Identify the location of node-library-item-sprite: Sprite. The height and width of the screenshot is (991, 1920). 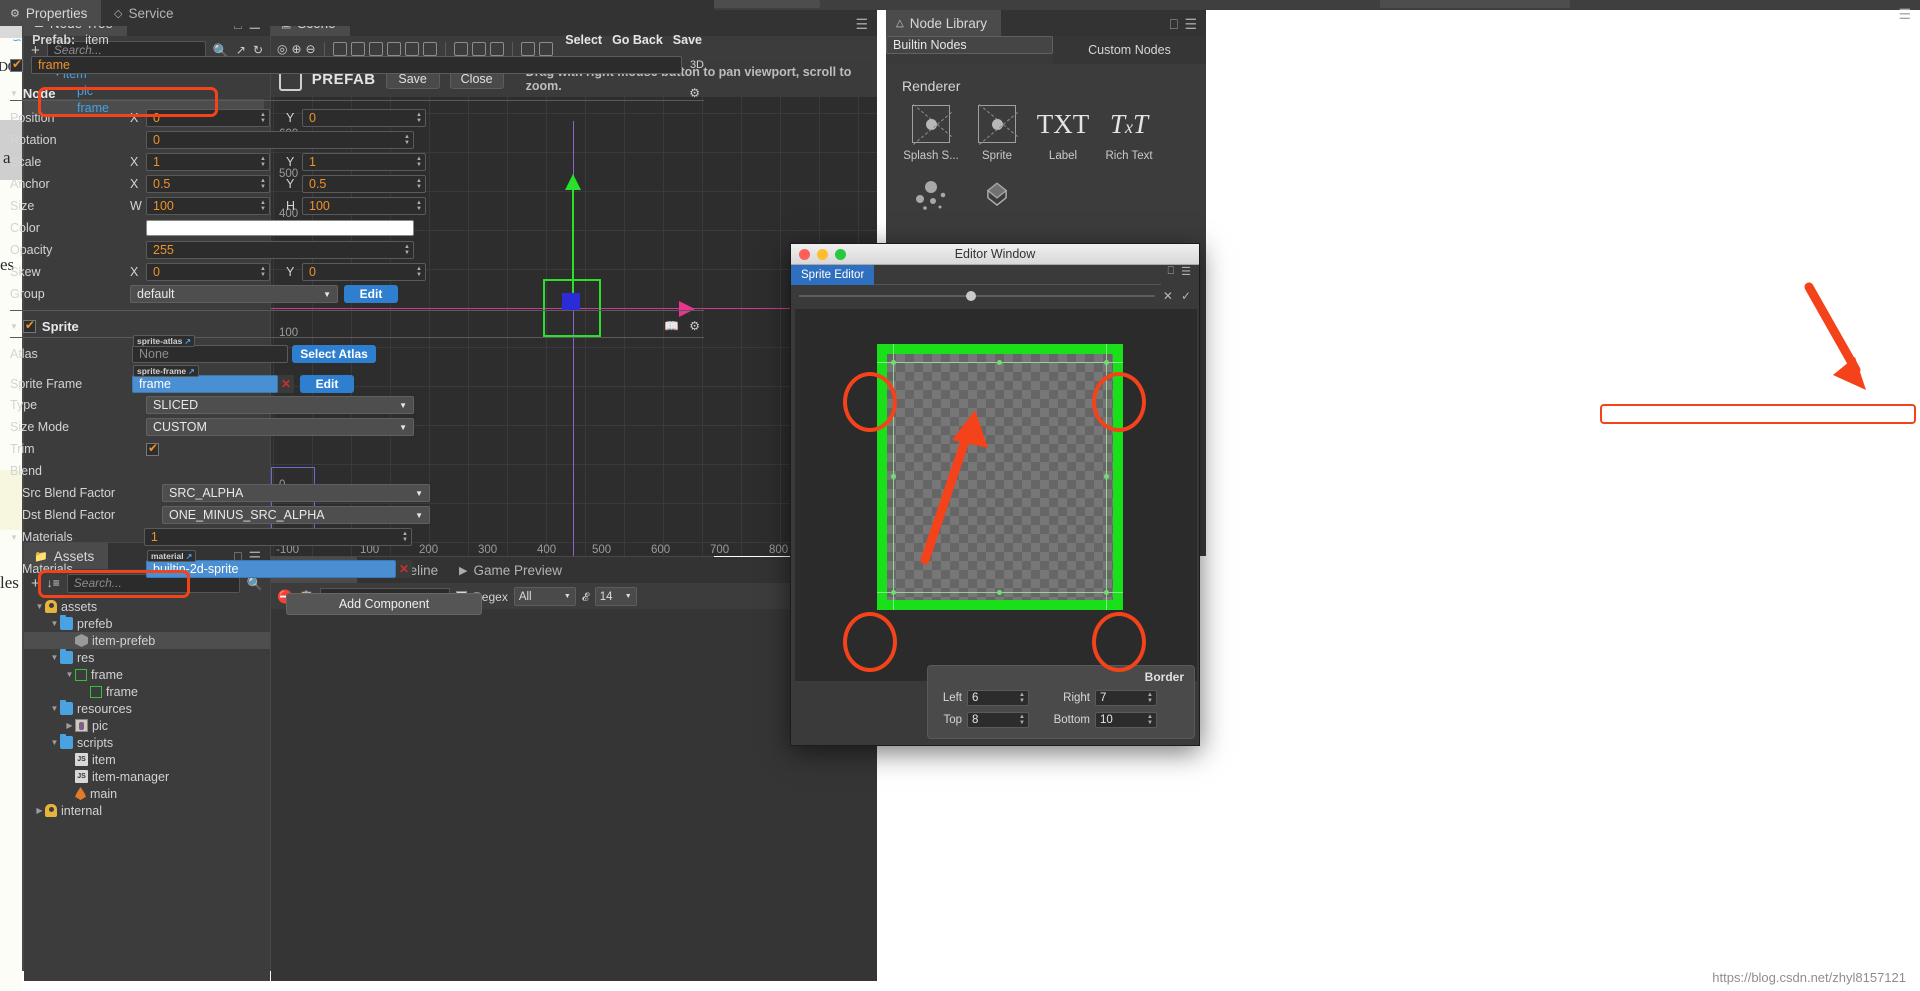
(997, 133).